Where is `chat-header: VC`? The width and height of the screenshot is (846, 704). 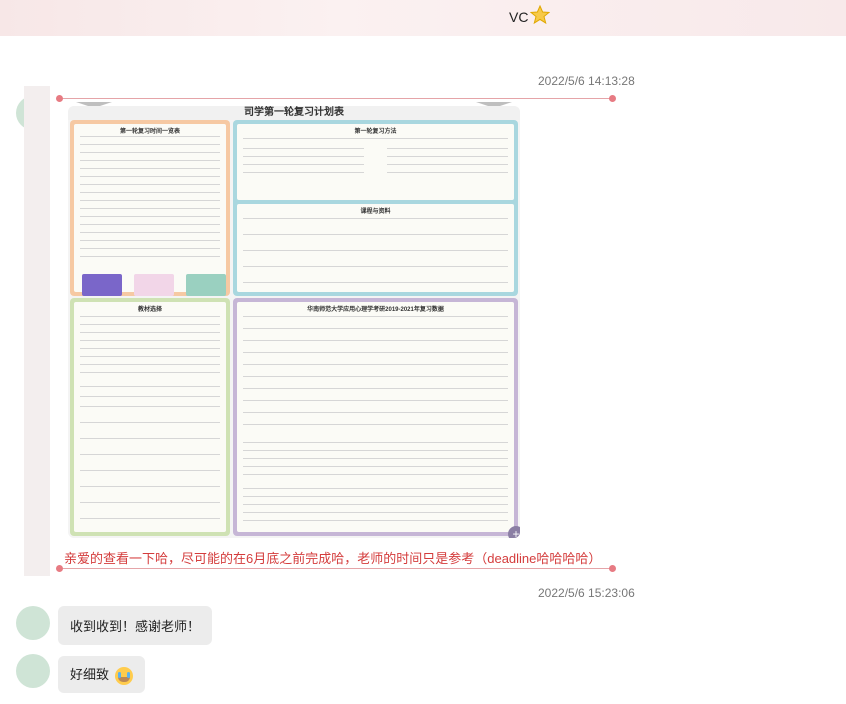
chat-header: VC is located at coordinates (423, 18).